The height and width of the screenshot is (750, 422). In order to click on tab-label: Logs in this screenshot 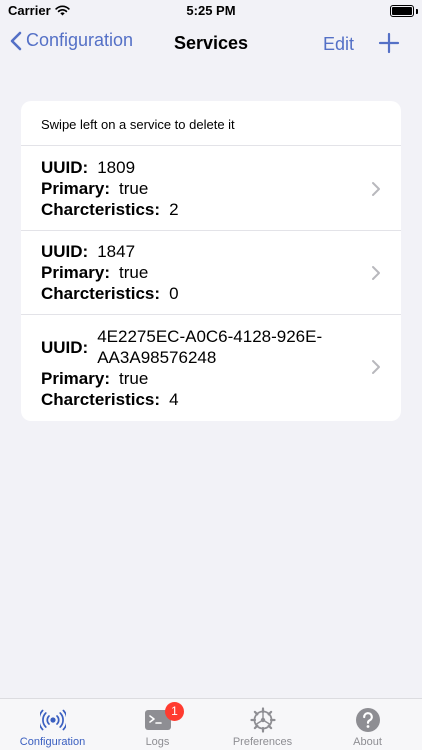, I will do `click(157, 742)`.